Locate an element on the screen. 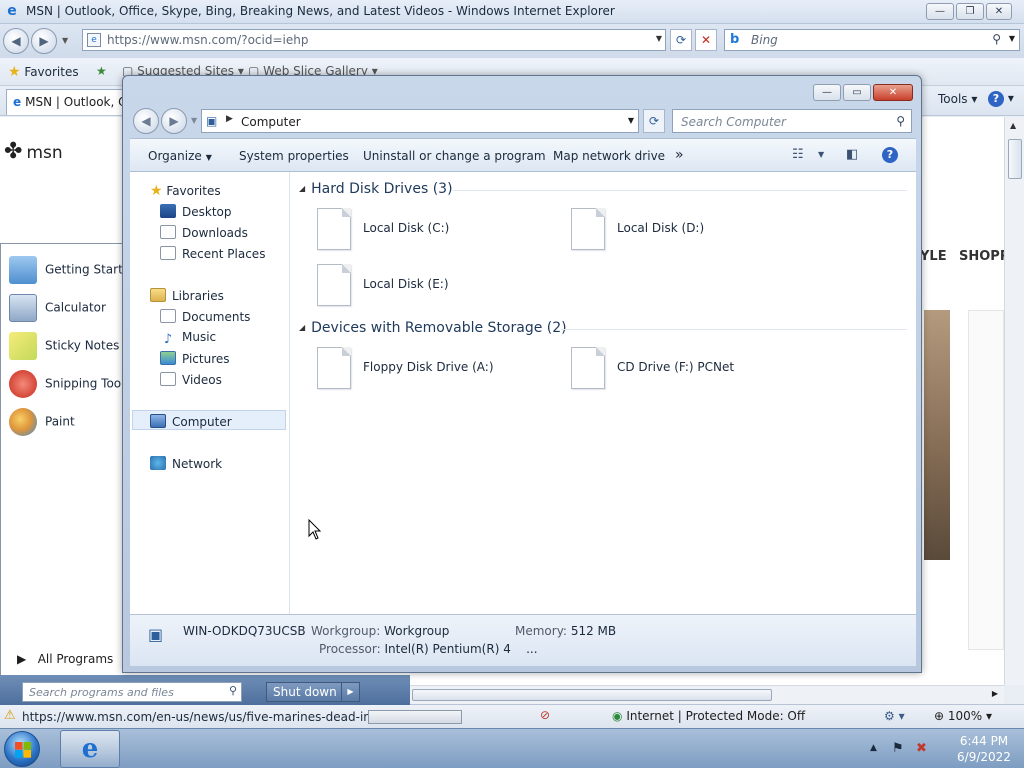  nav-videos: Videos is located at coordinates (191, 379).